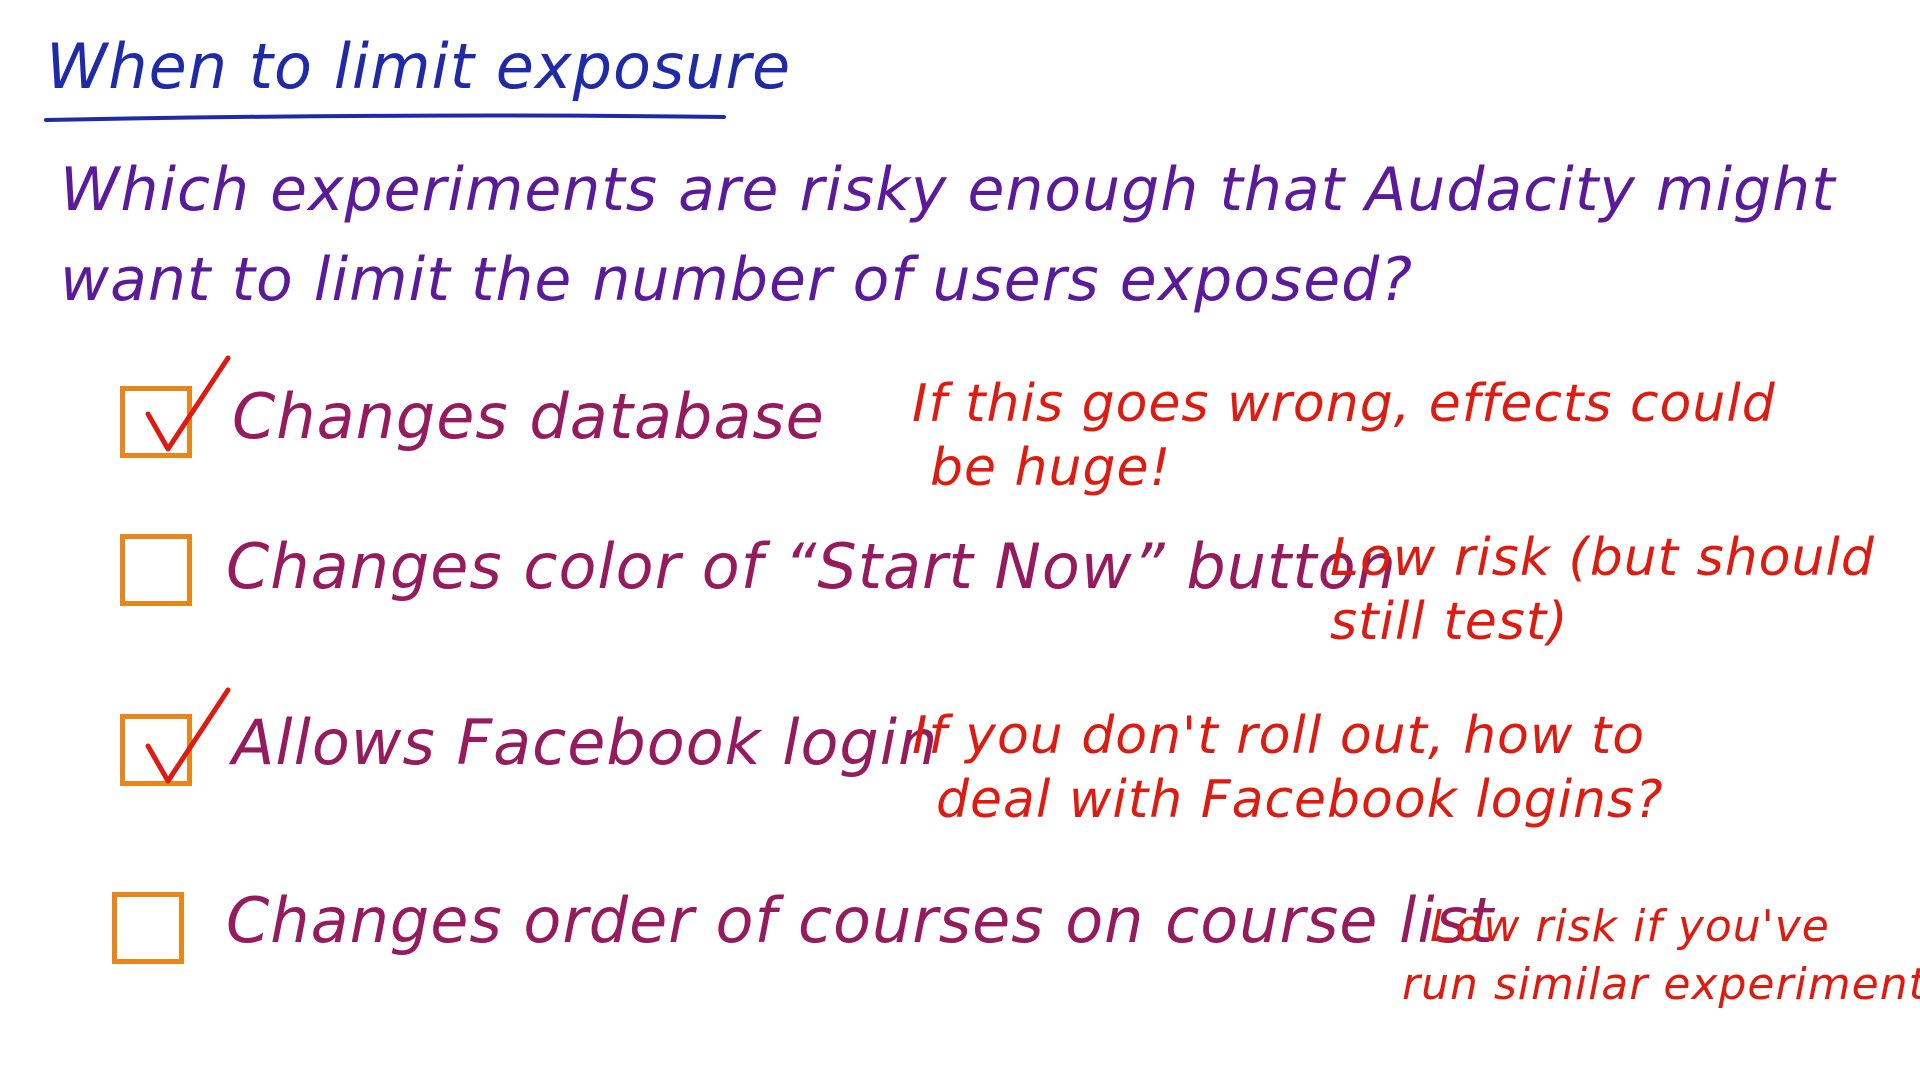 The width and height of the screenshot is (1920, 1080). What do you see at coordinates (1630, 926) in the screenshot?
I see `note-line-1: Low risk if you've` at bounding box center [1630, 926].